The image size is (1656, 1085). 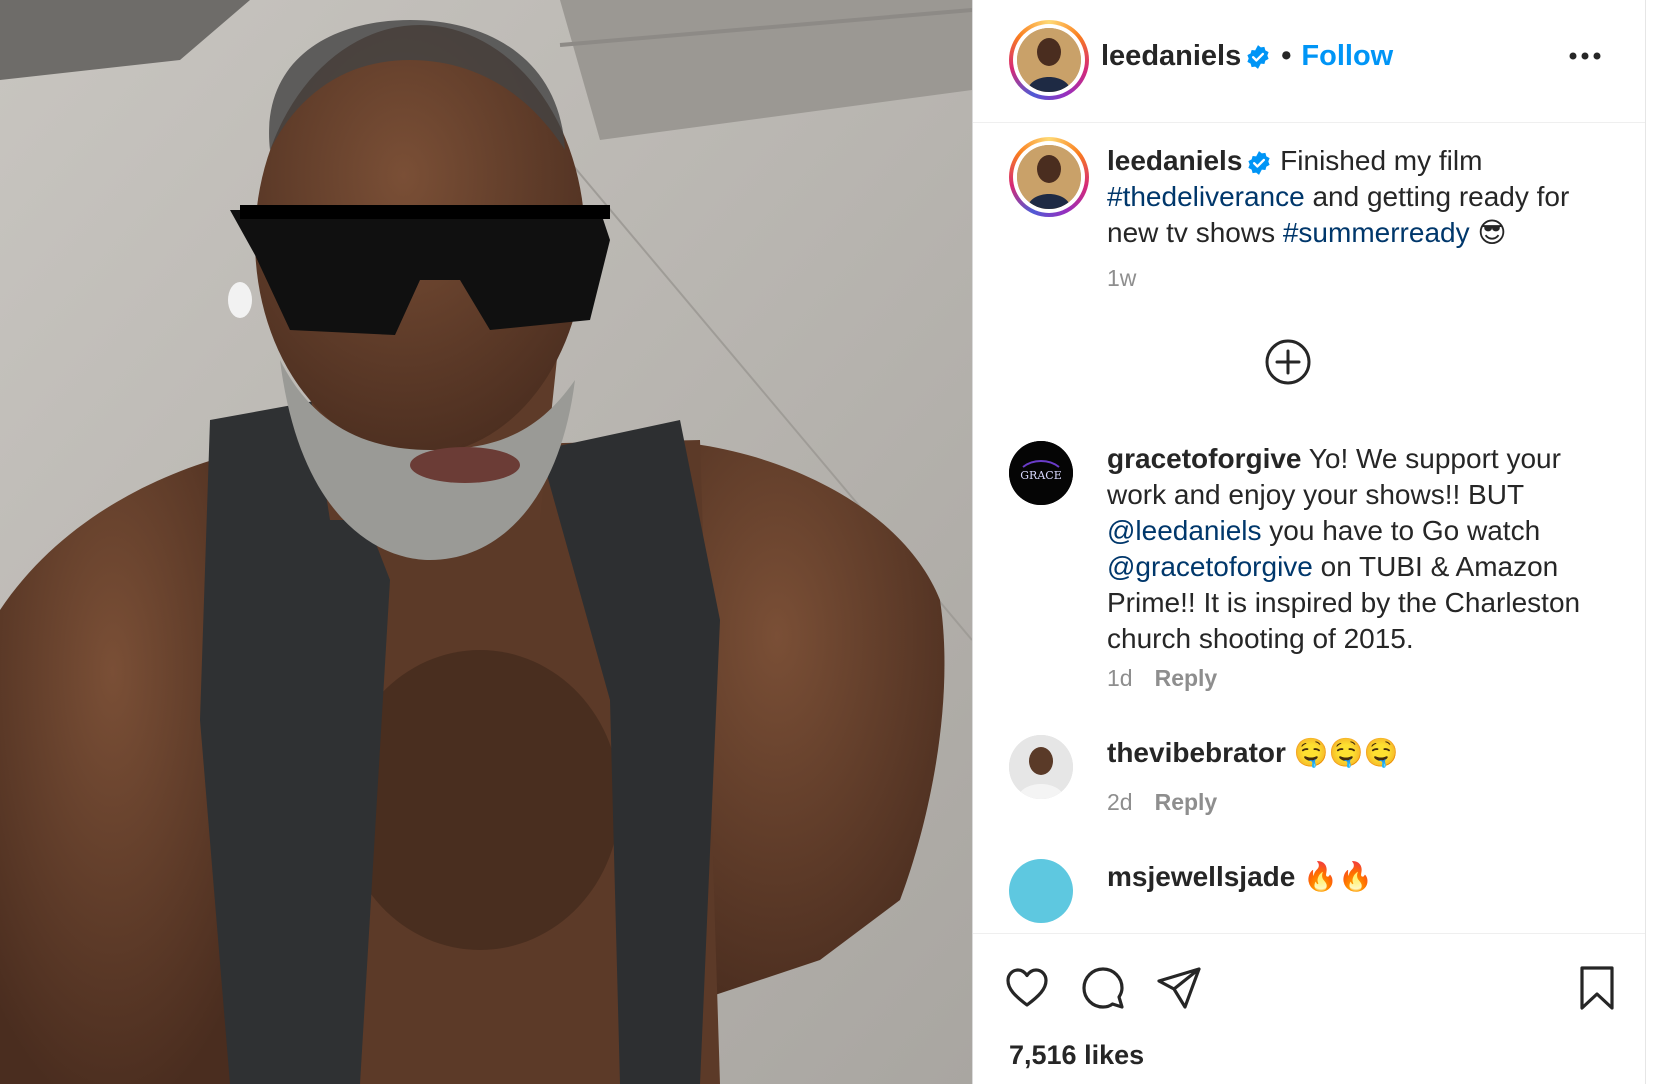 What do you see at coordinates (1314, 896) in the screenshot?
I see `comment-row: msjewellsjade 🔥🔥` at bounding box center [1314, 896].